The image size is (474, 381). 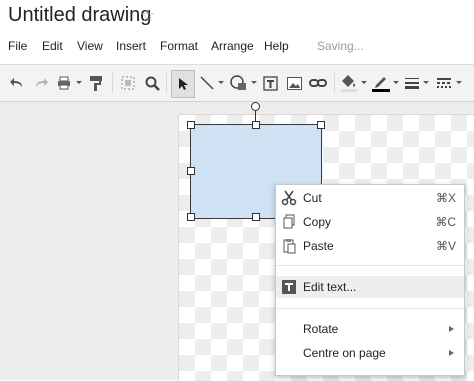 What do you see at coordinates (370, 246) in the screenshot?
I see `menu-item-paste: Paste ⌘V` at bounding box center [370, 246].